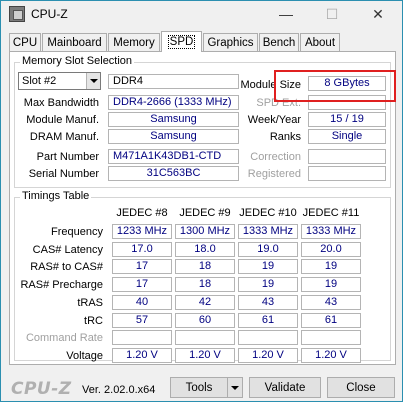 The height and width of the screenshot is (402, 403). Describe the element at coordinates (361, 387) in the screenshot. I see `close-button: Close` at that location.